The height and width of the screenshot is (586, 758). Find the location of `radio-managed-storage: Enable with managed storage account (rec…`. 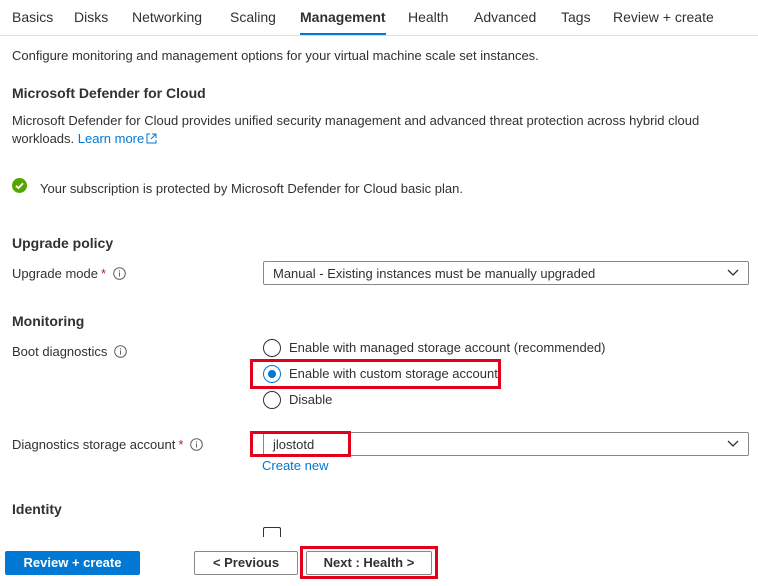

radio-managed-storage: Enable with managed storage account (rec… is located at coordinates (443, 348).